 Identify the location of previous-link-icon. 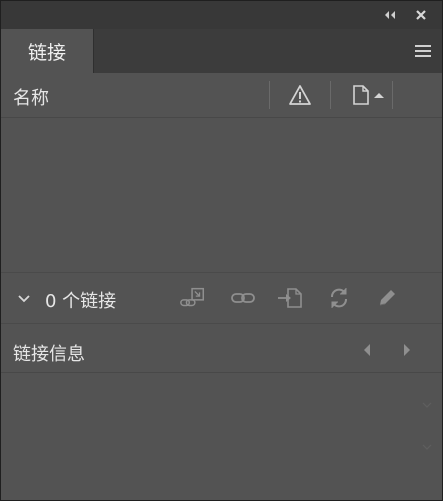
(367, 350).